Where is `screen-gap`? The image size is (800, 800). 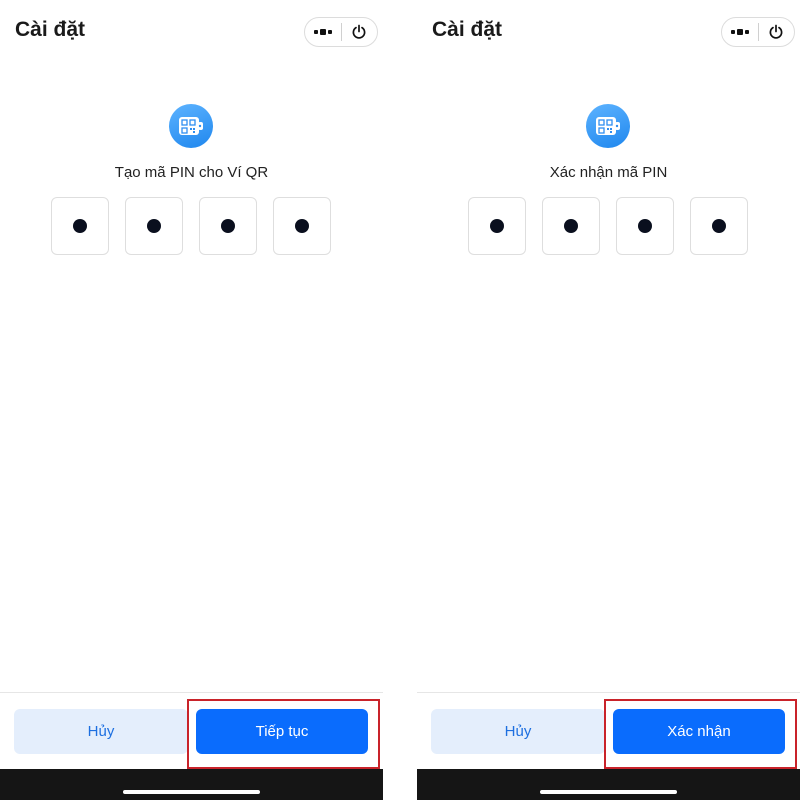 screen-gap is located at coordinates (400, 400).